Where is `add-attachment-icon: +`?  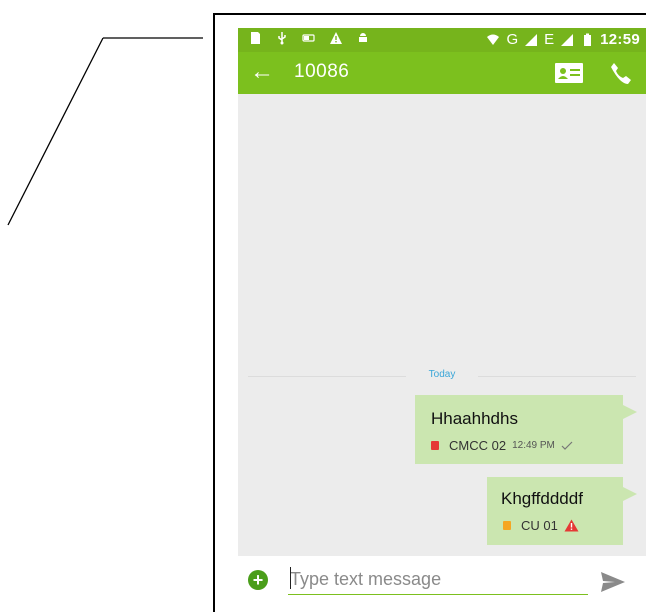
add-attachment-icon: + is located at coordinates (258, 580).